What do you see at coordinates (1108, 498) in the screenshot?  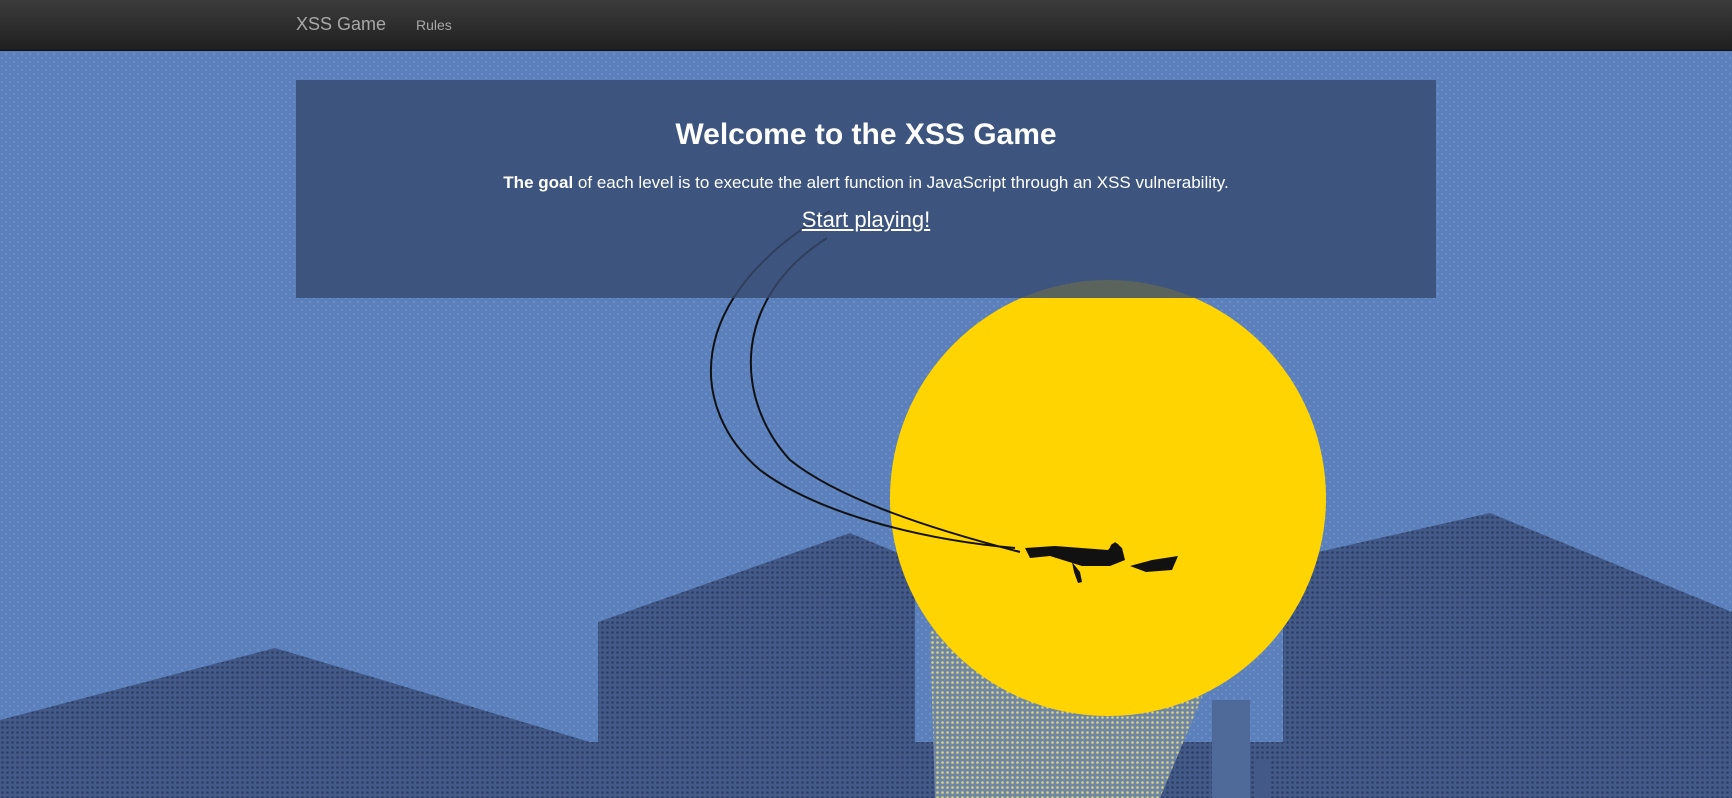 I see `sun` at bounding box center [1108, 498].